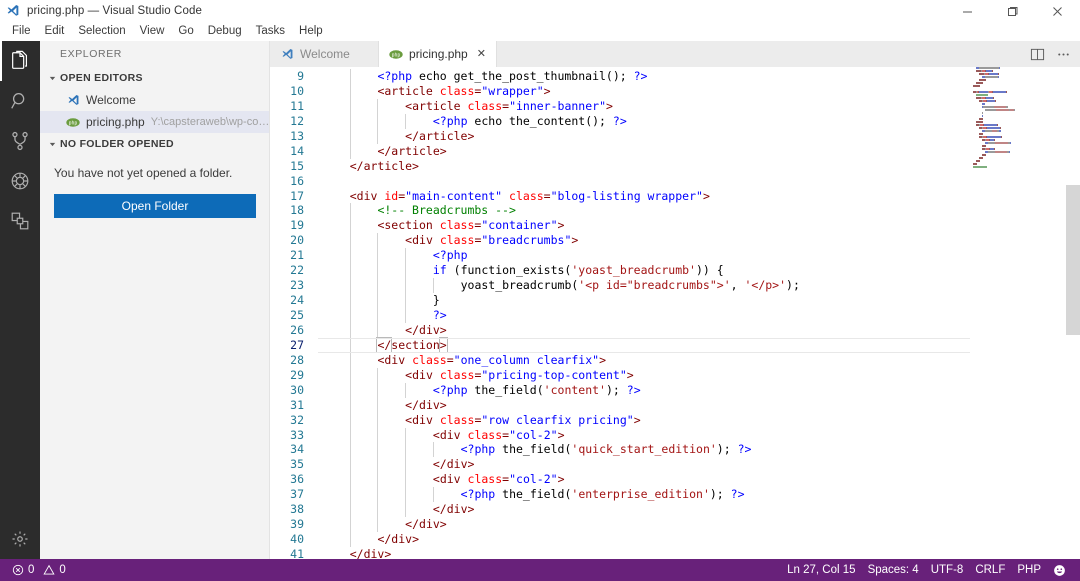  I want to click on code-text: </section>, so click(699, 344).